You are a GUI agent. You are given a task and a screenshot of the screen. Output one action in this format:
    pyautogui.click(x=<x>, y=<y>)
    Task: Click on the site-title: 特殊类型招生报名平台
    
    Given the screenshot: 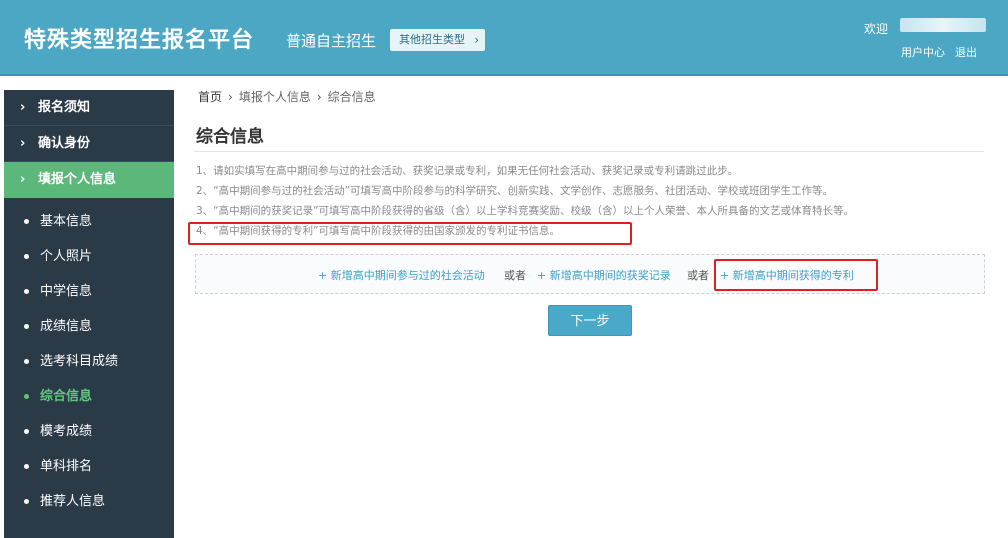 What is the action you would take?
    pyautogui.click(x=139, y=40)
    